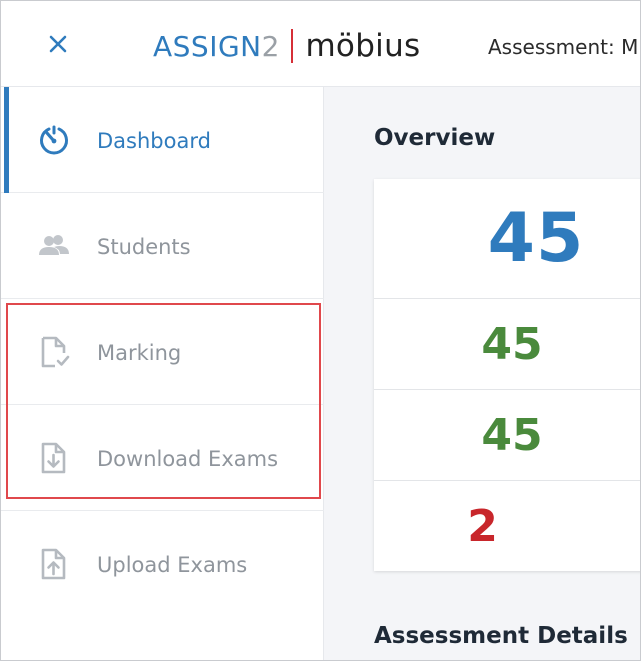 The image size is (641, 661). I want to click on logo-assign-text: ASSIGN, so click(207, 46).